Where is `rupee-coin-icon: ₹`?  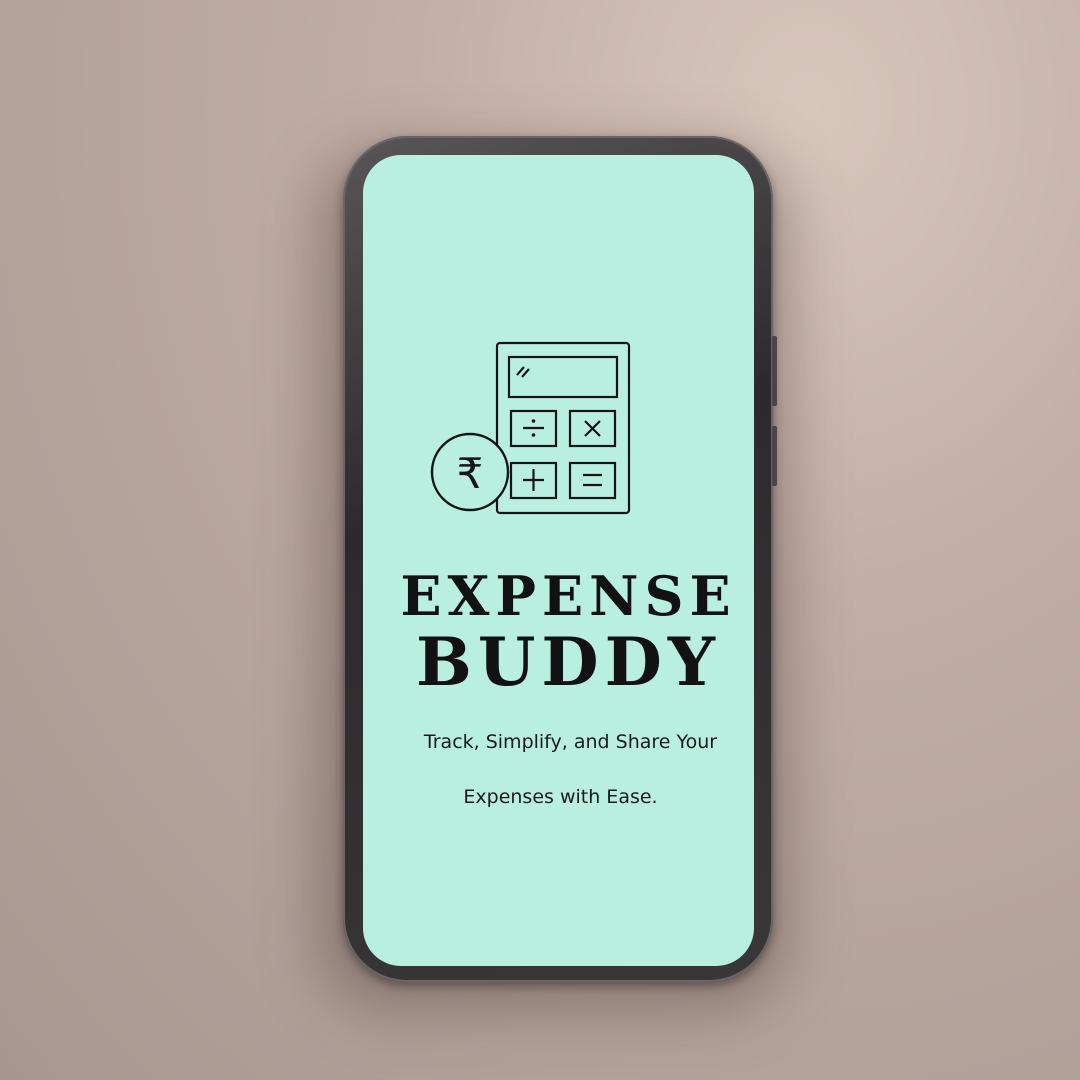 rupee-coin-icon: ₹ is located at coordinates (470, 472).